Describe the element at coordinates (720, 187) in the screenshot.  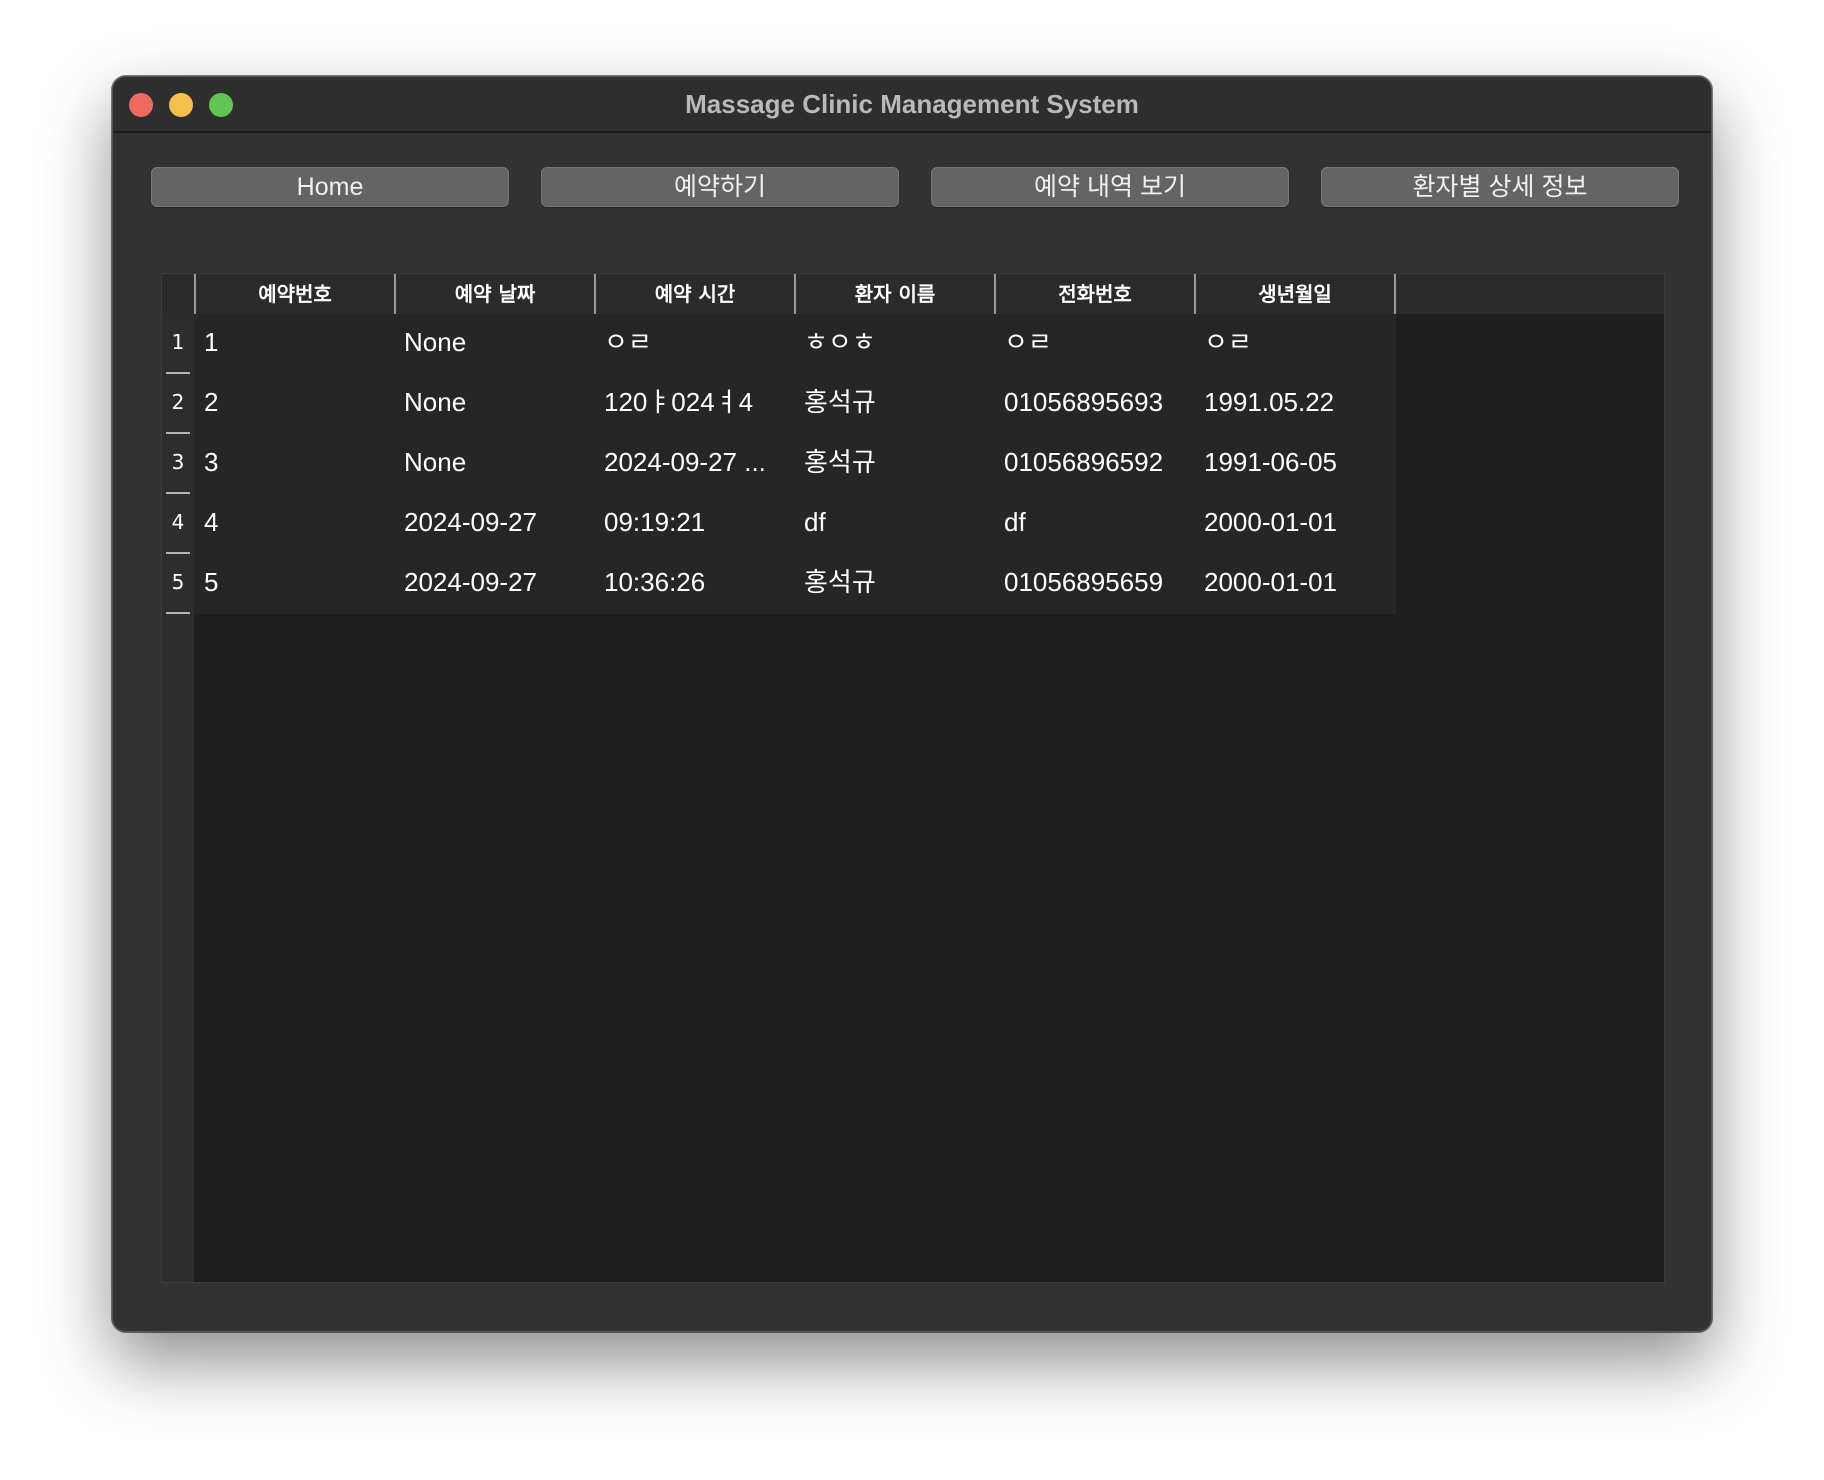
I see `reserve-button: 예약하기` at that location.